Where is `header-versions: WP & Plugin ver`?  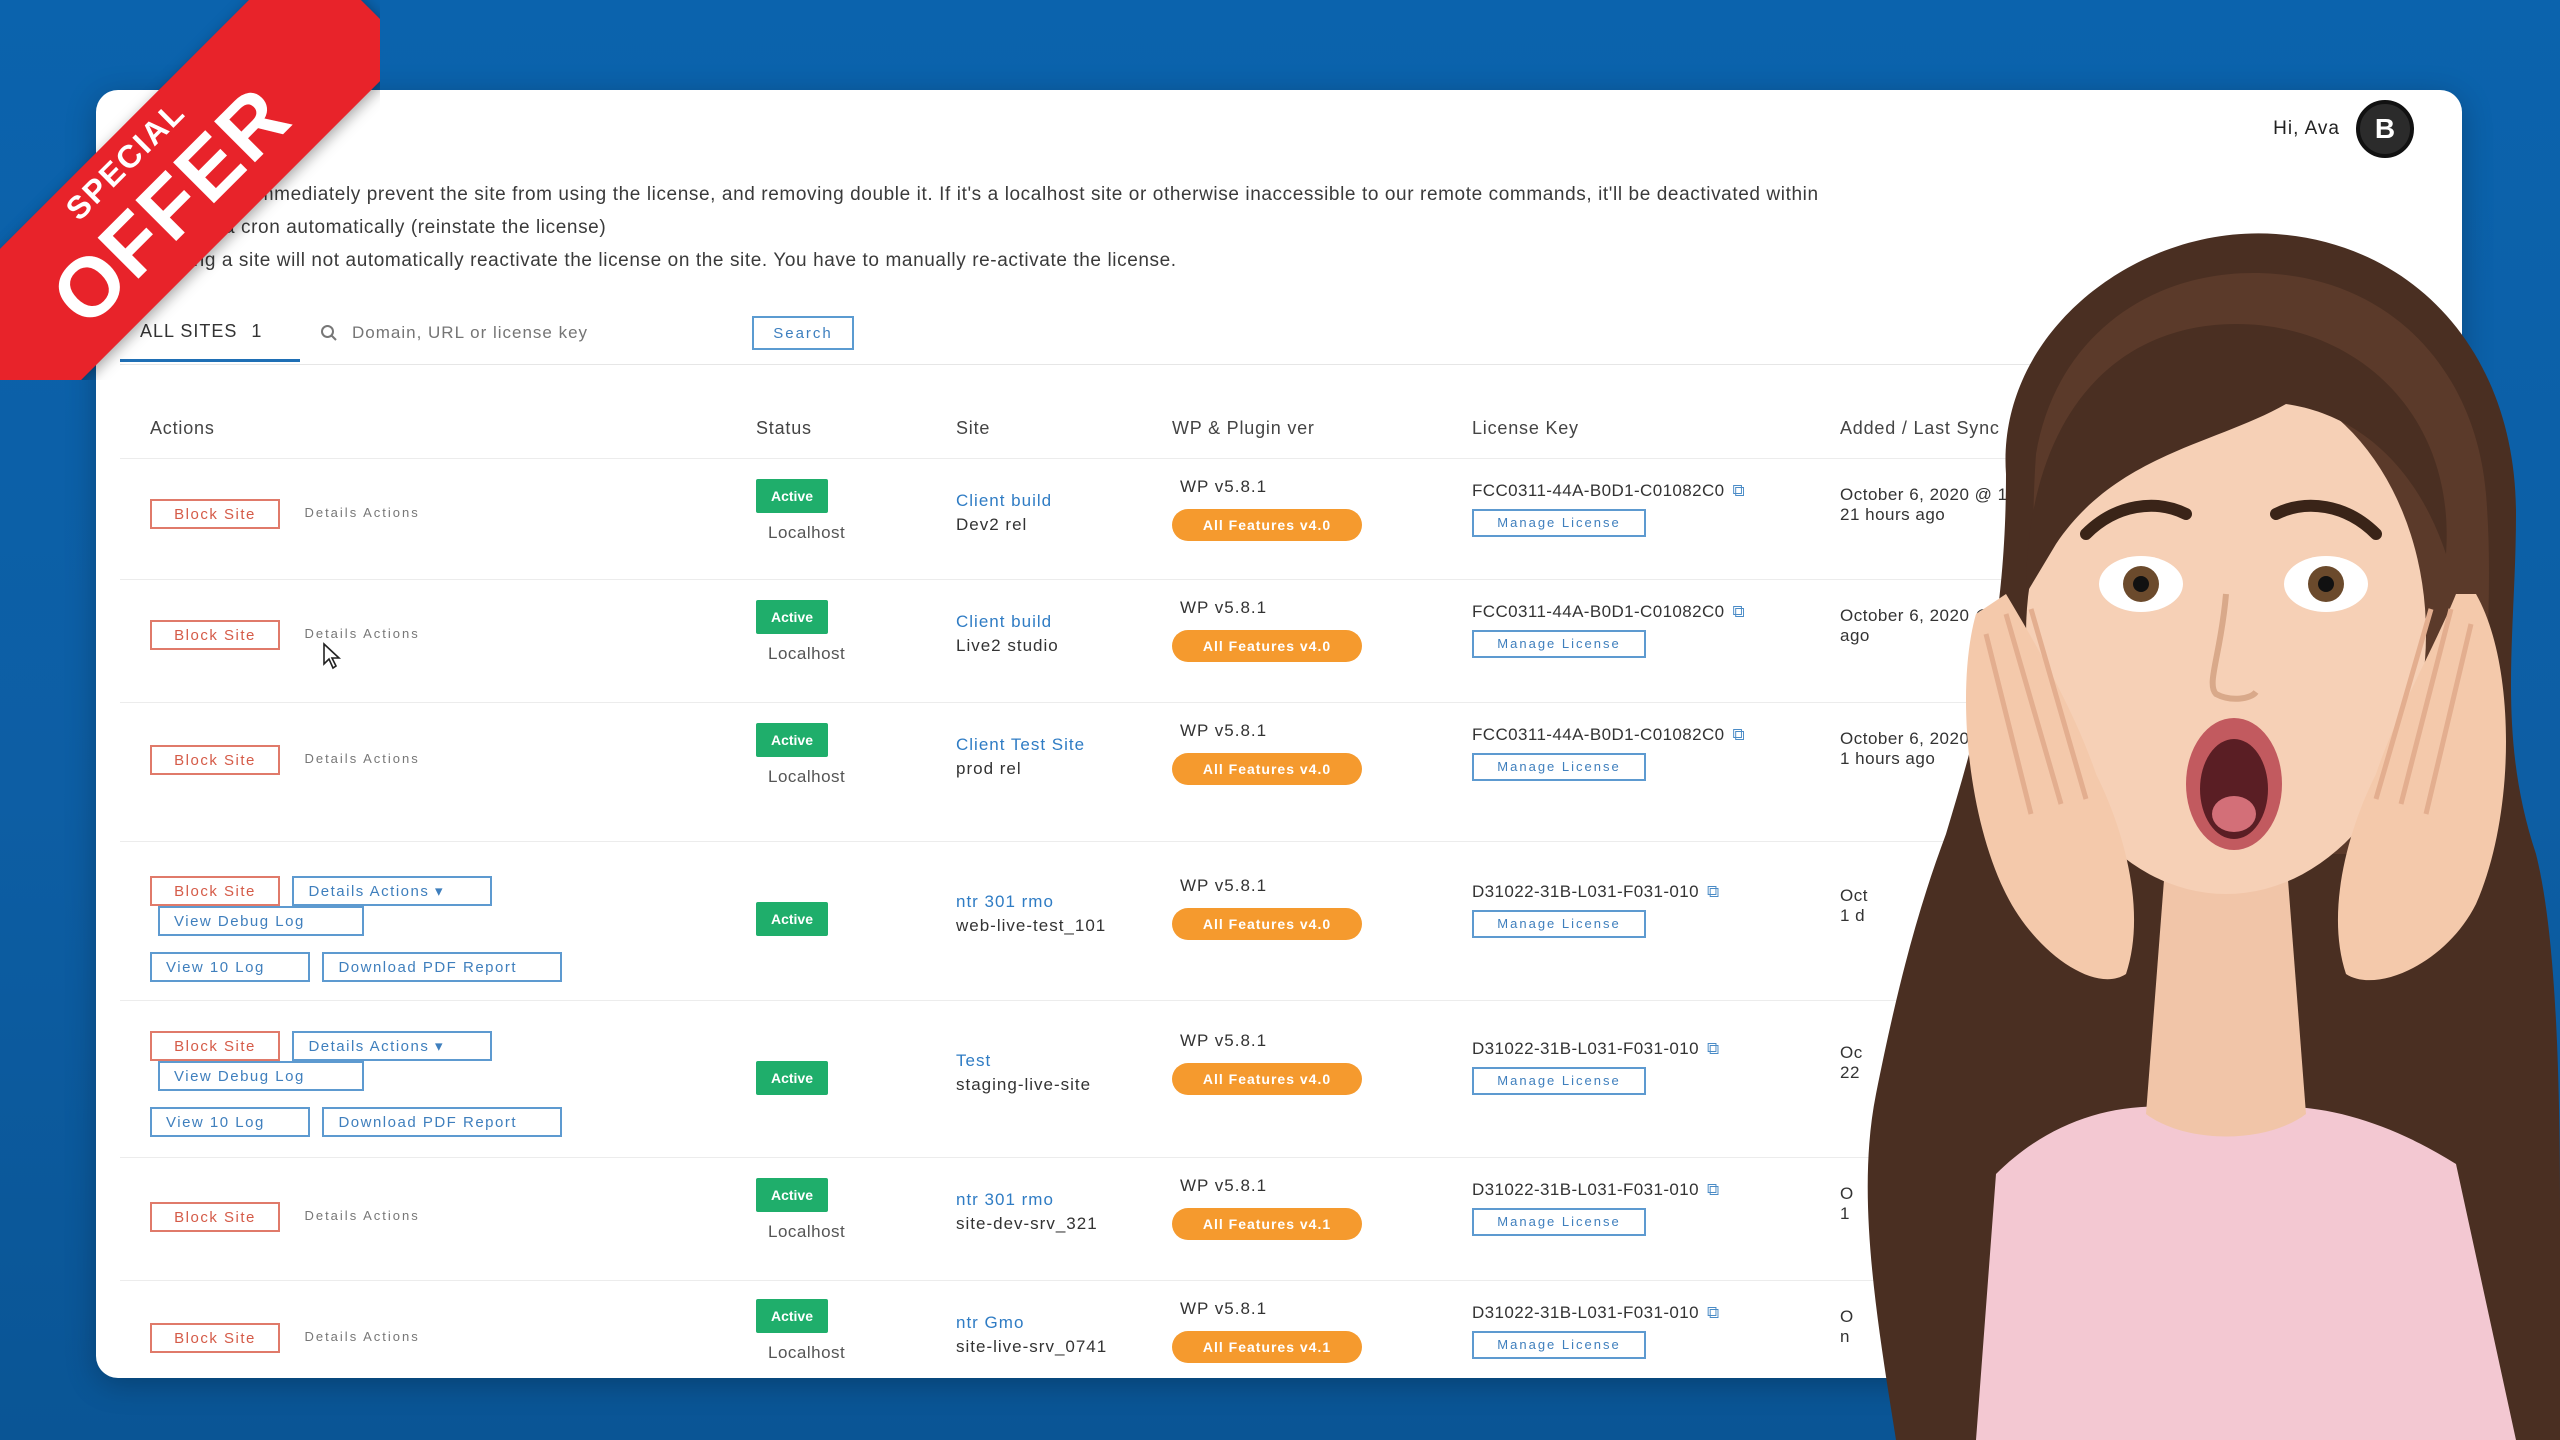
header-versions: WP & Plugin ver is located at coordinates (1243, 428).